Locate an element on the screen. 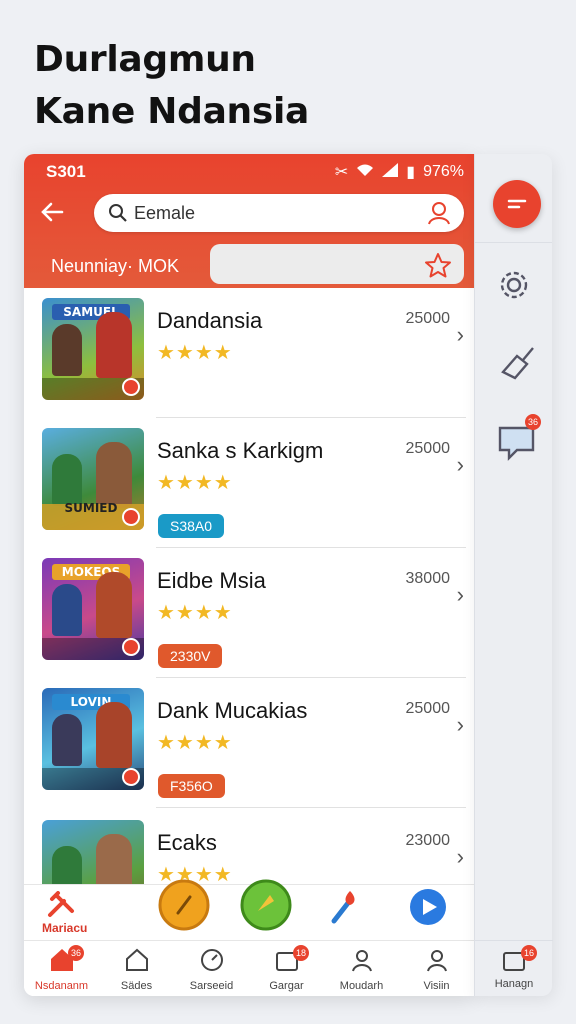  status-time: S301 is located at coordinates (66, 171).